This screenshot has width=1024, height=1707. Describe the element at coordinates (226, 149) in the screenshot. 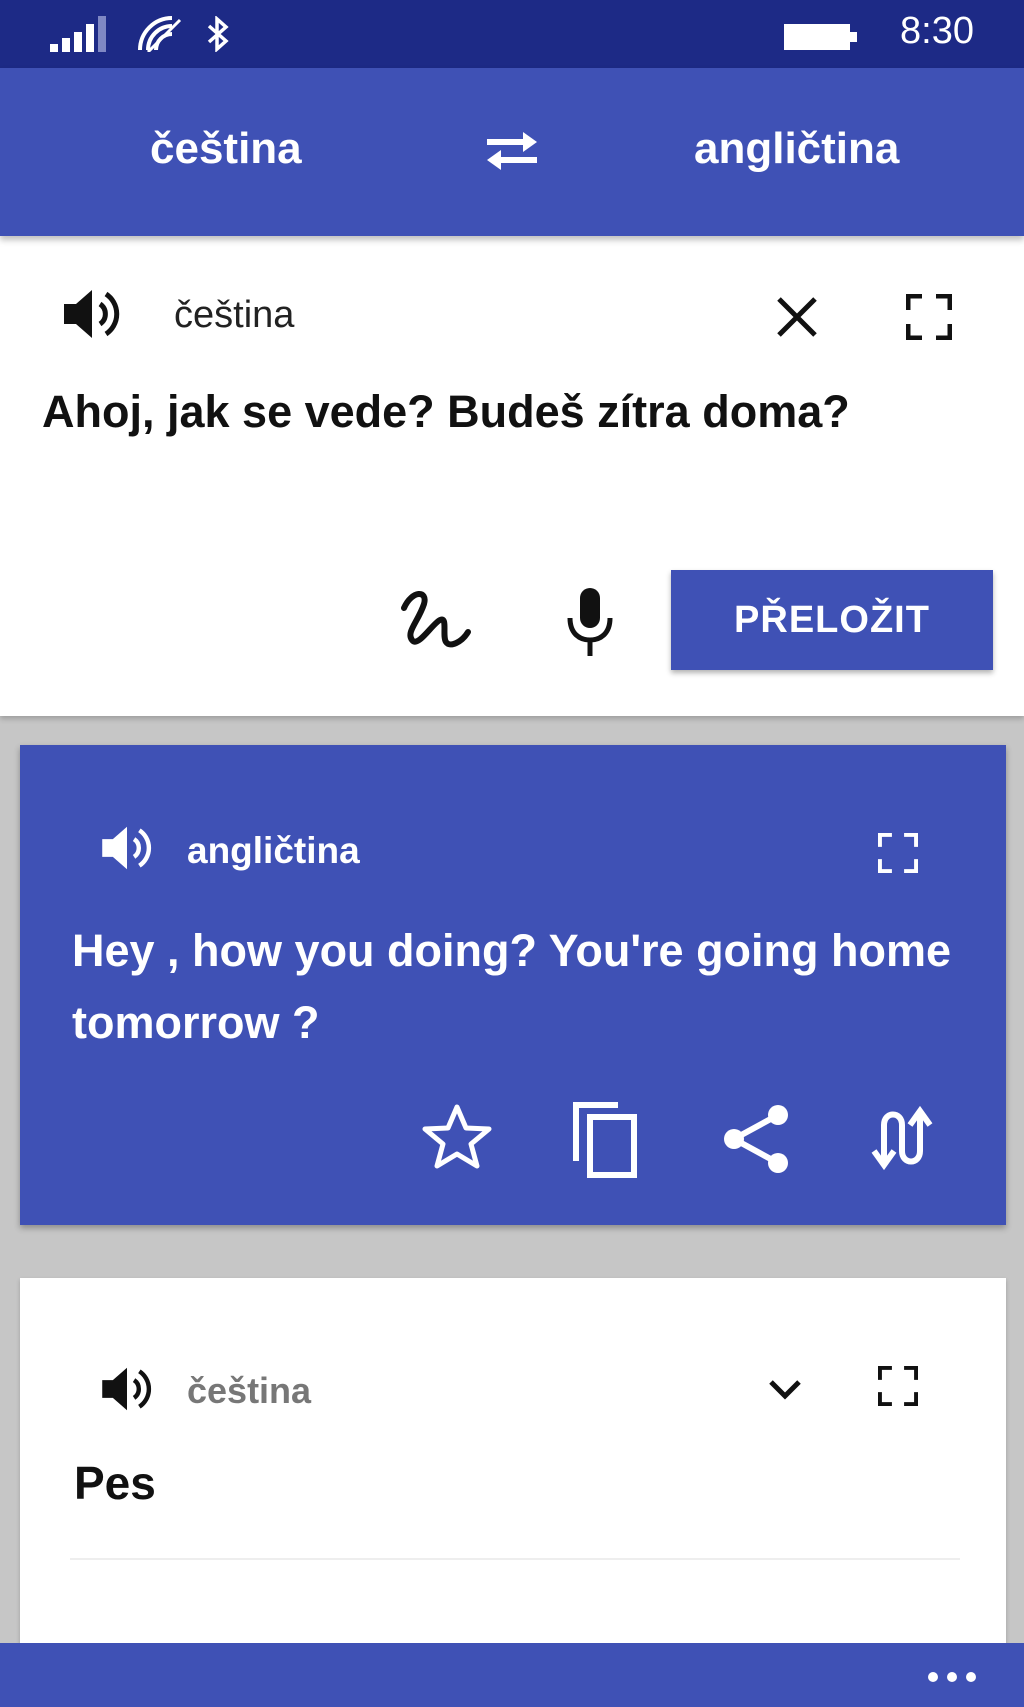

I see `source-language-selector: čeština` at that location.